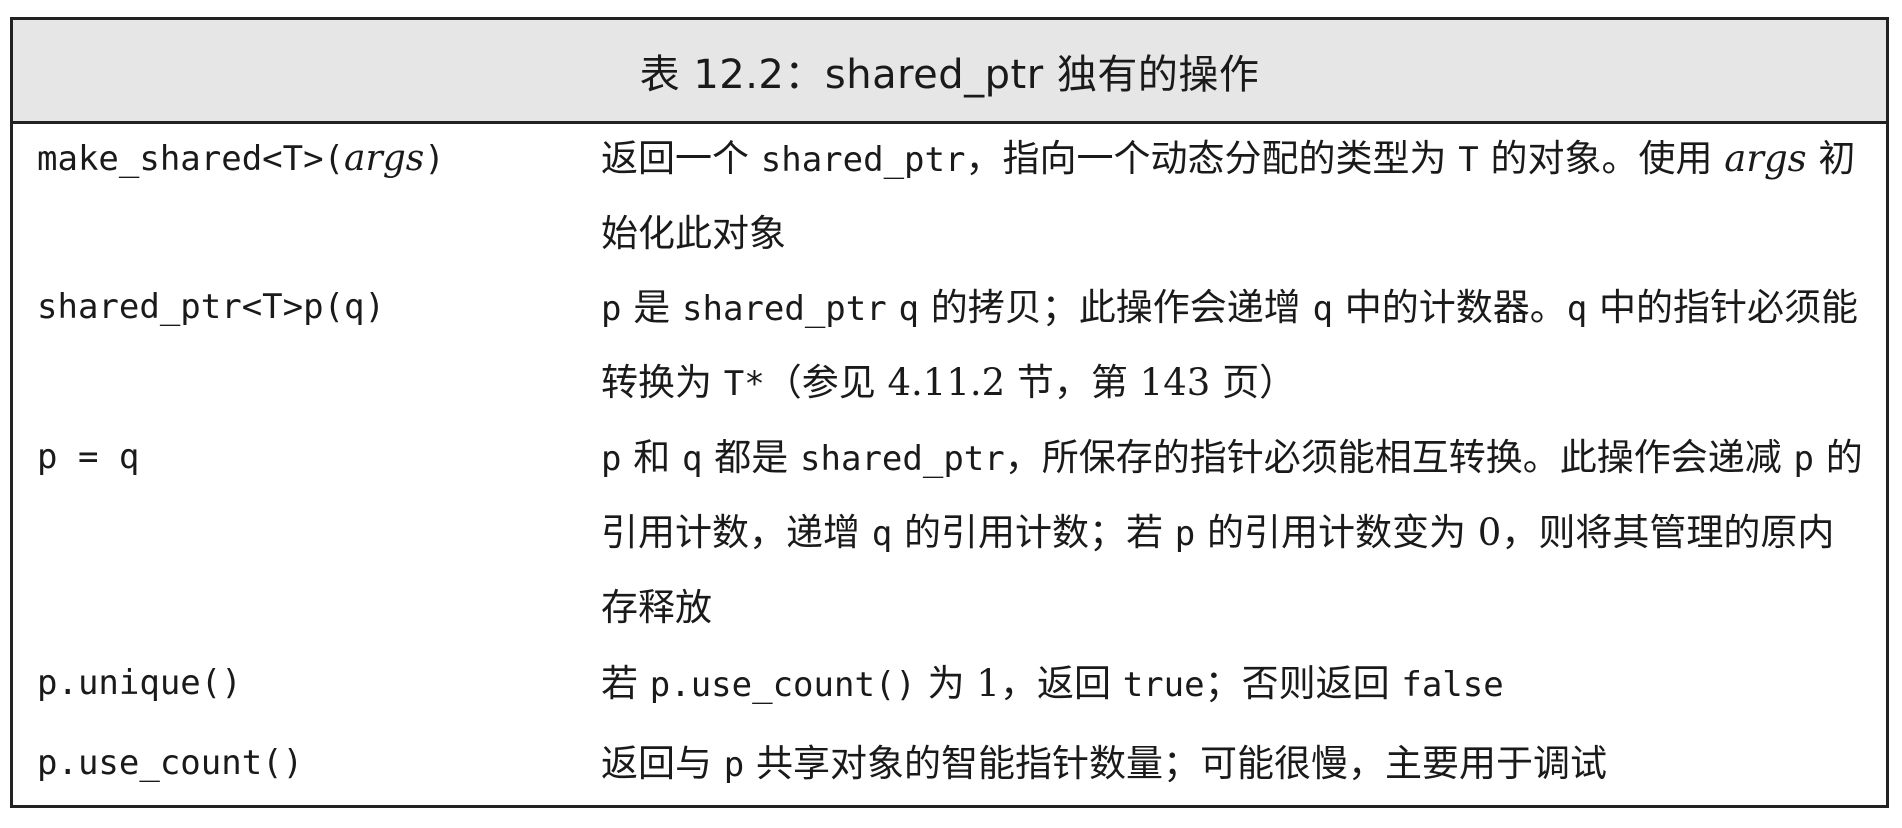  I want to click on description-cell: 若 p.use_count() 为 1，返回 true；否则返回 false, so click(1236, 684).